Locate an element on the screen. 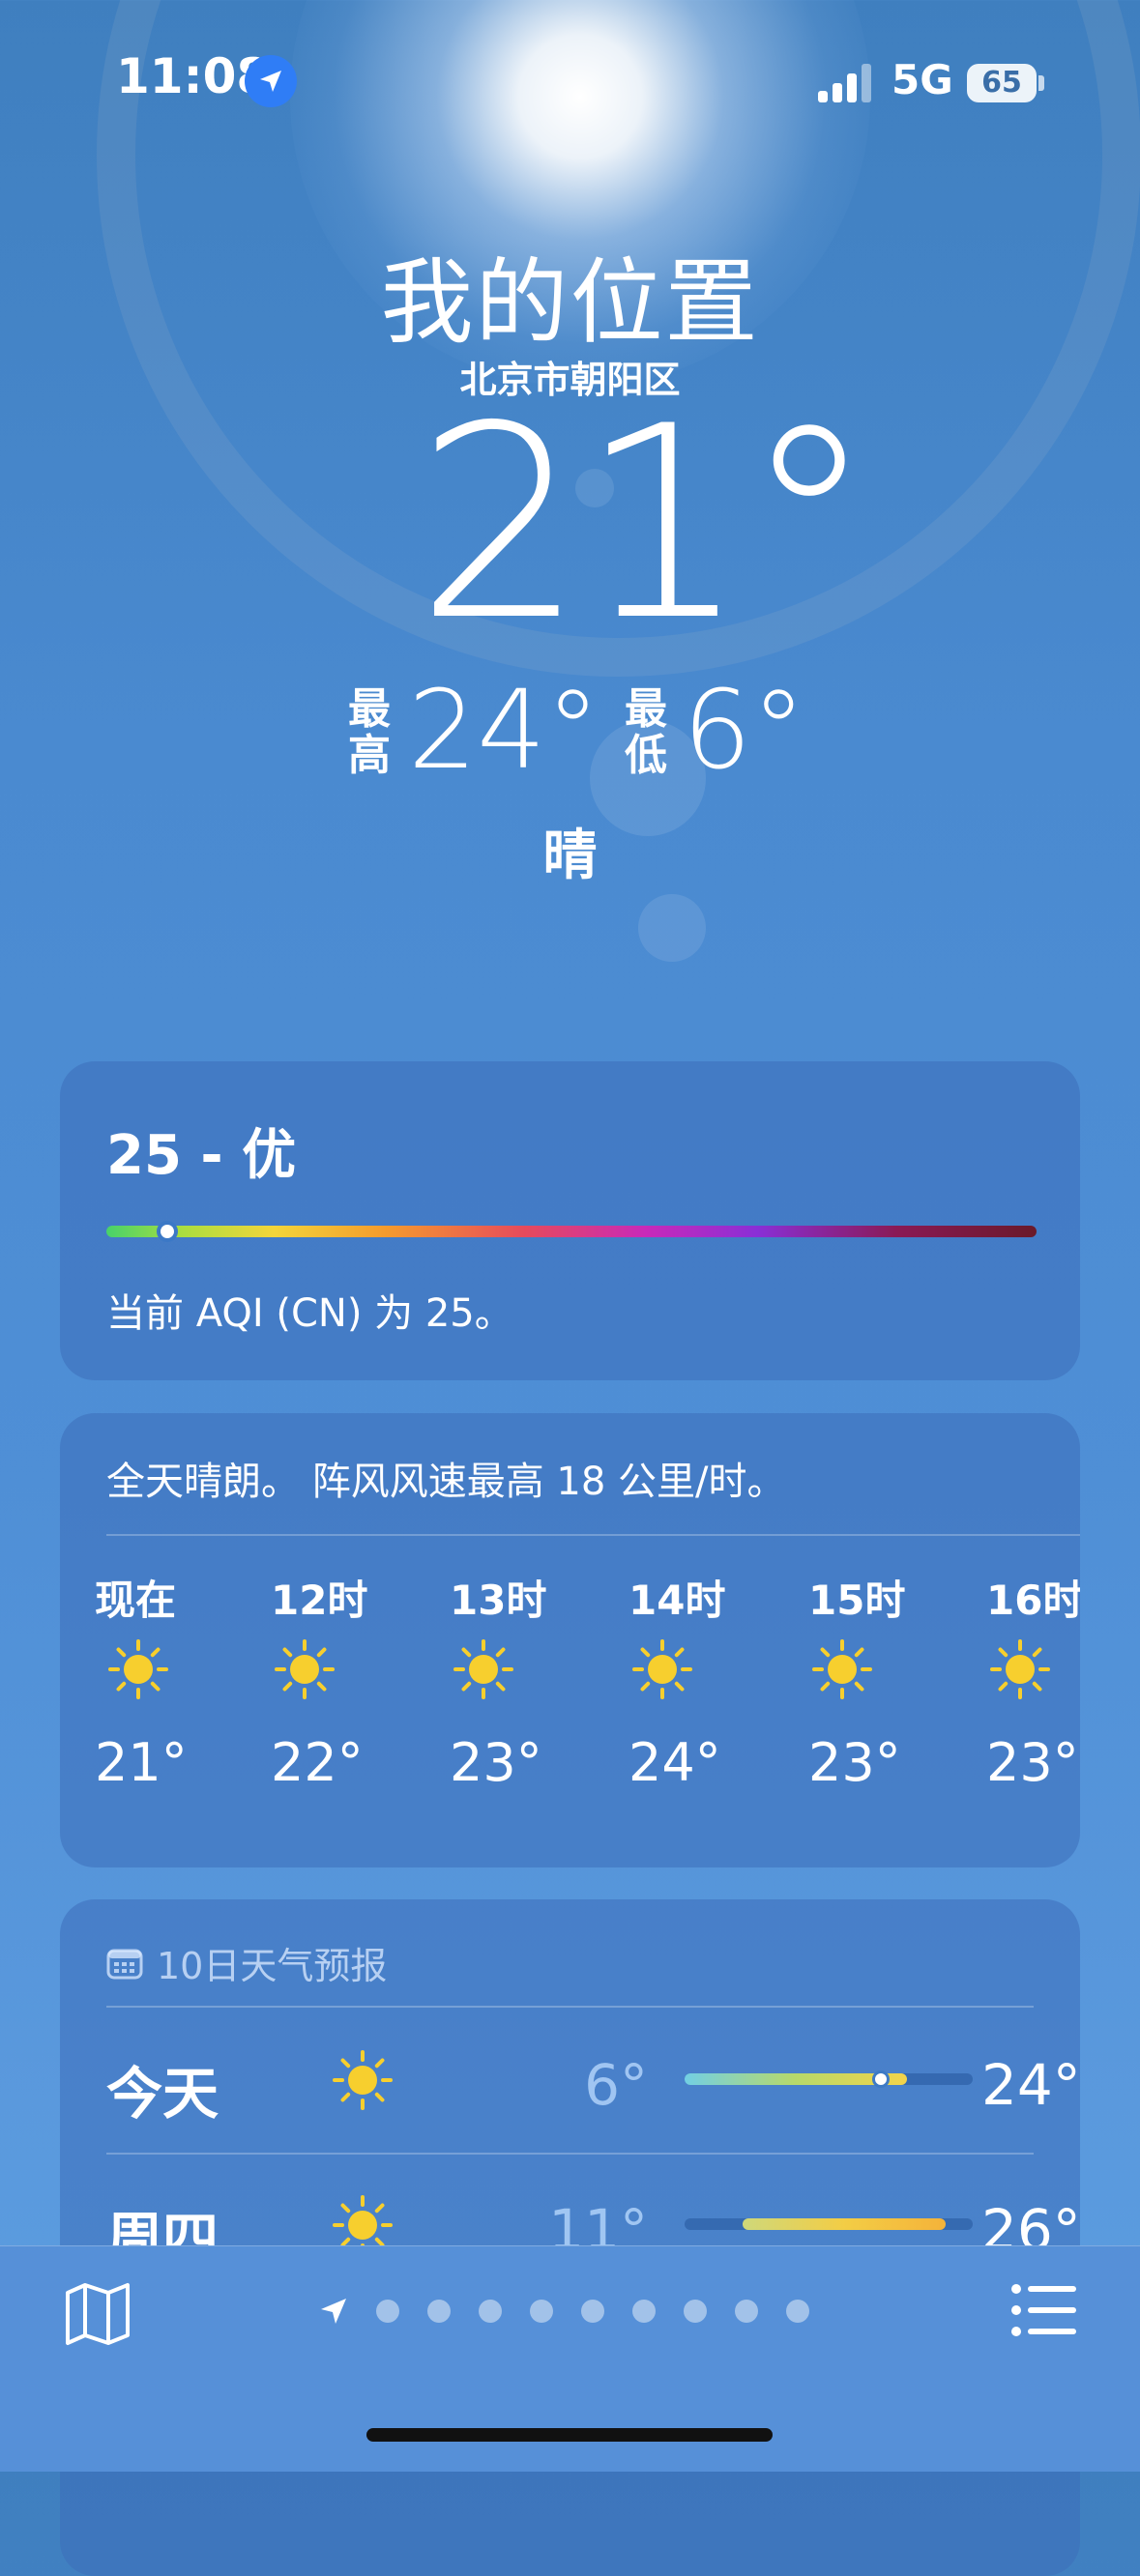 The image size is (1140, 2576). forecast-low: 6° is located at coordinates (616, 2085).